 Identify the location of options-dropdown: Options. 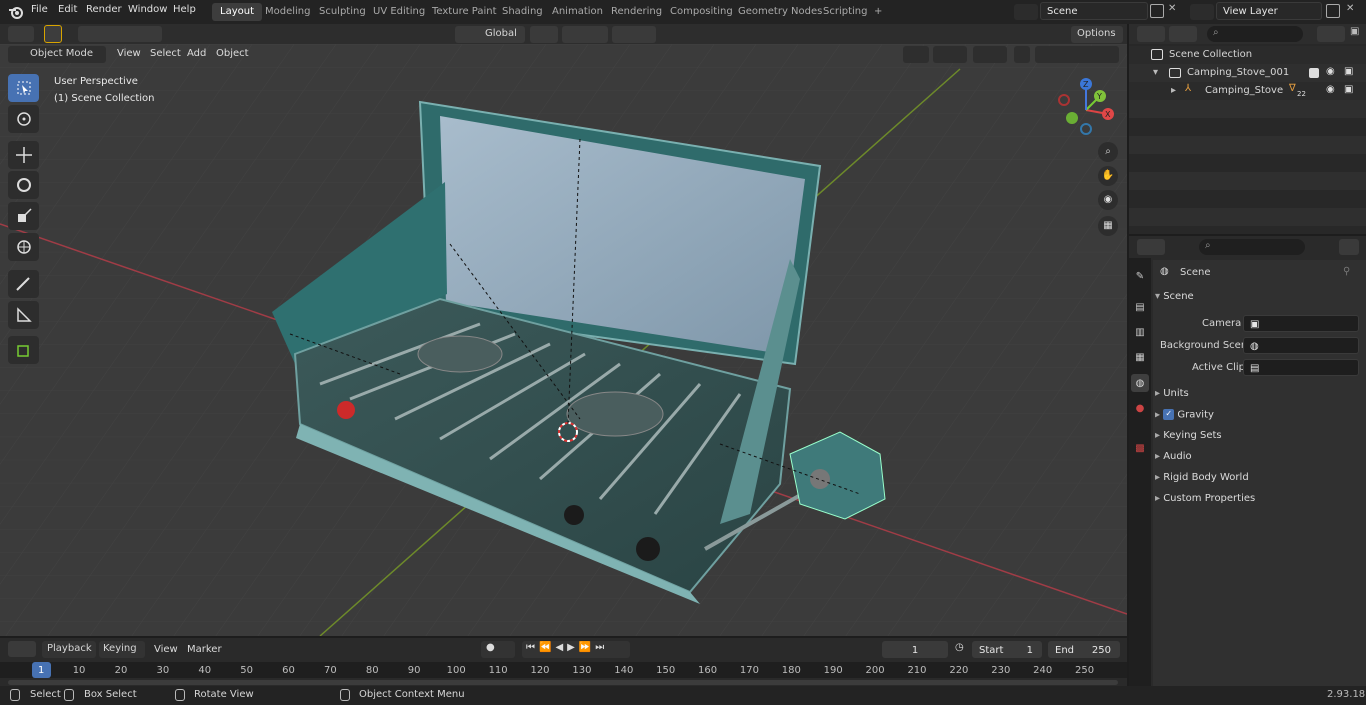
(1097, 34).